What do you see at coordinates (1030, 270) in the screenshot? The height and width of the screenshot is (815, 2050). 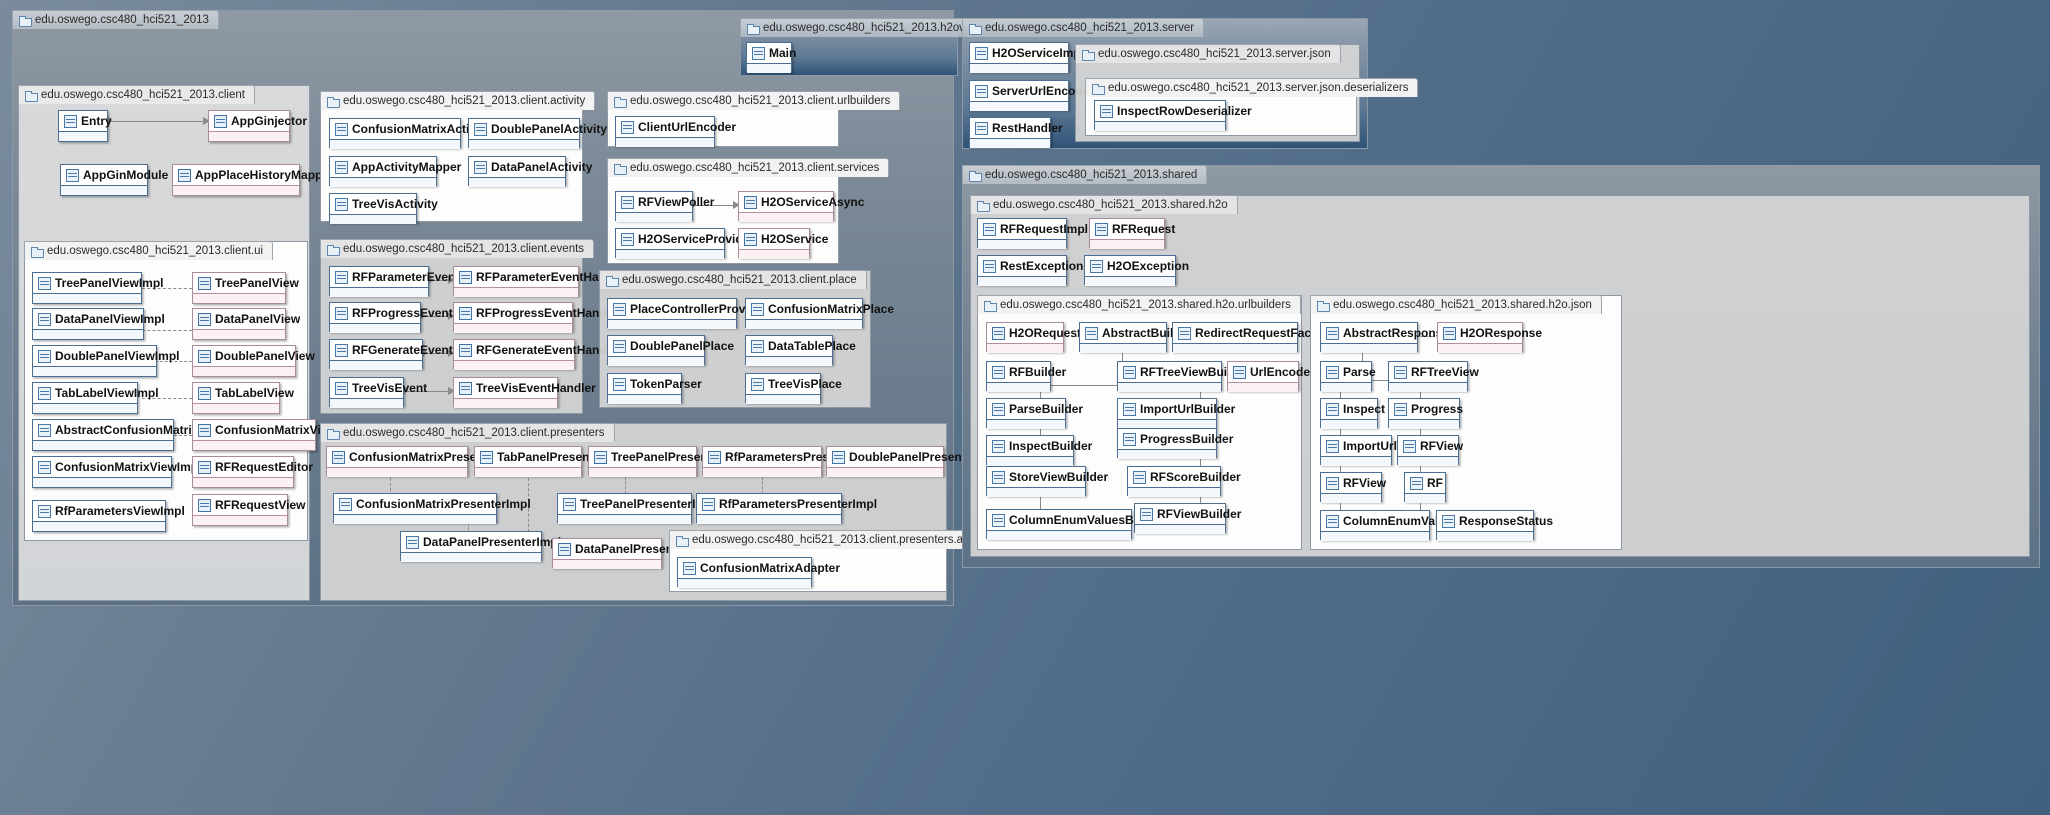 I see `class-restexception: RestException` at bounding box center [1030, 270].